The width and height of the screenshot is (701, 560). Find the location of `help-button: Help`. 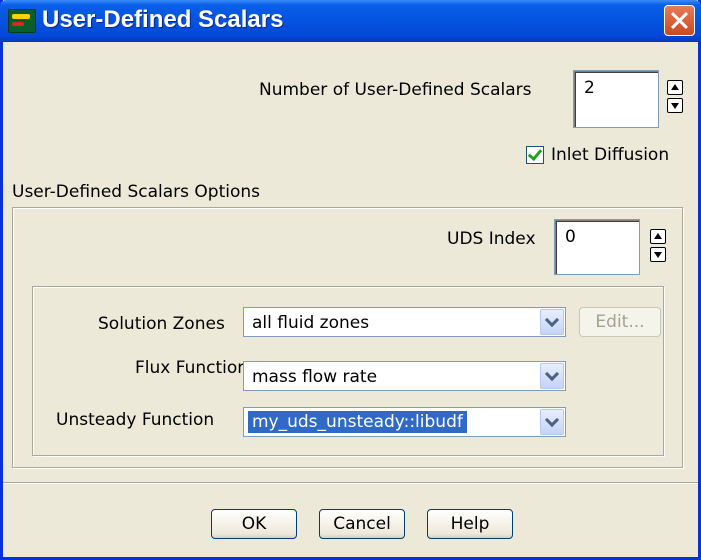

help-button: Help is located at coordinates (470, 524).